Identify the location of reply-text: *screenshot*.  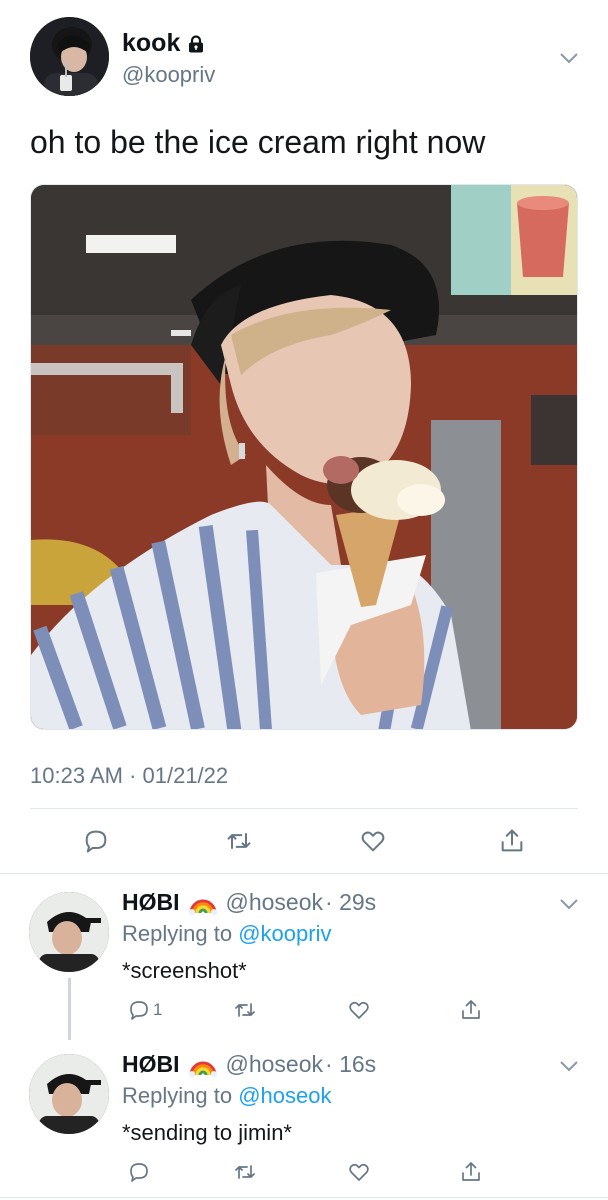
(184, 970).